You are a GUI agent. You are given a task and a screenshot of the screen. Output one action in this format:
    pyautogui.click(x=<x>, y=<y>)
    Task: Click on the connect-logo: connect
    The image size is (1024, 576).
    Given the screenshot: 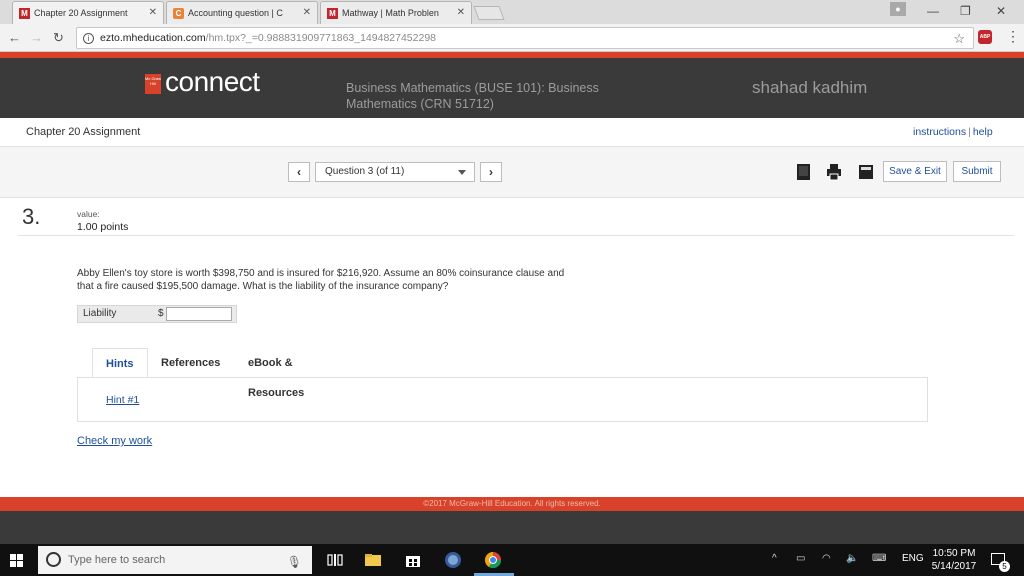 What is the action you would take?
    pyautogui.click(x=212, y=82)
    